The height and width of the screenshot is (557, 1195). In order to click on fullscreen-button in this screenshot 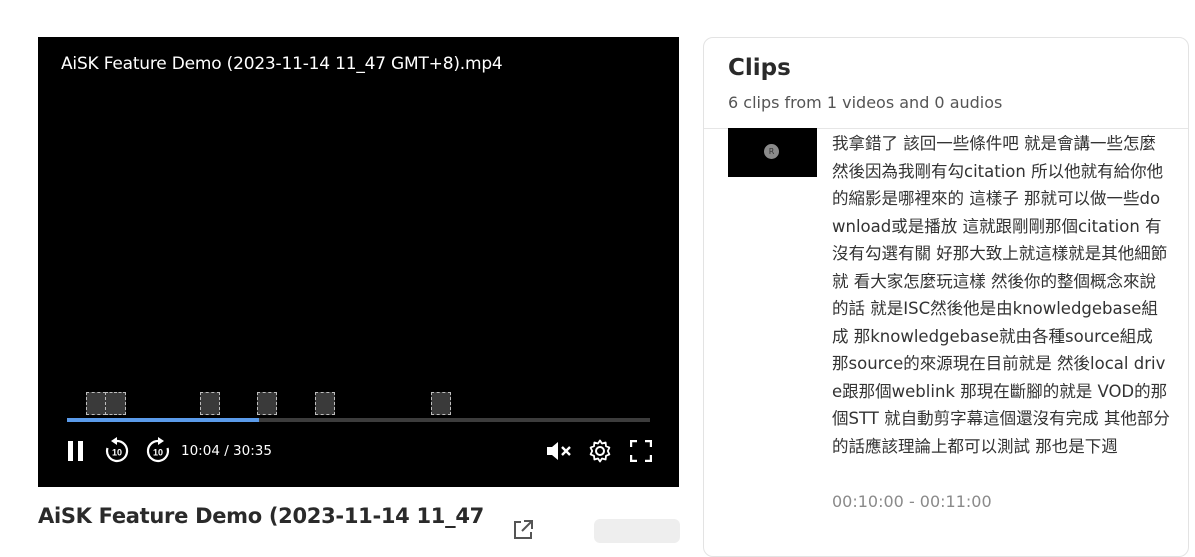, I will do `click(641, 451)`.